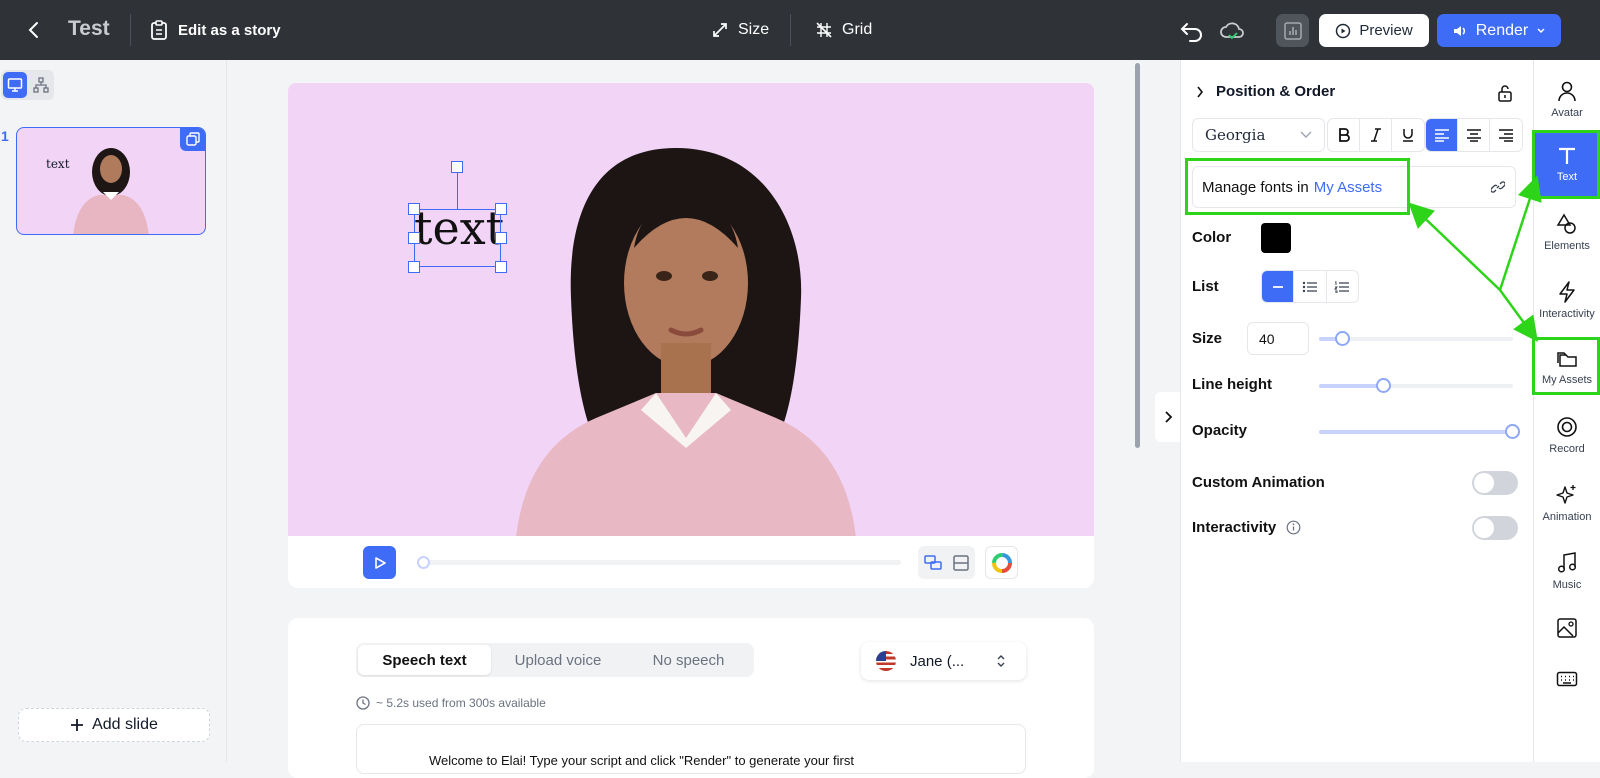  What do you see at coordinates (461, 703) in the screenshot?
I see `usage-text: ~ 5.2s used from 300s available` at bounding box center [461, 703].